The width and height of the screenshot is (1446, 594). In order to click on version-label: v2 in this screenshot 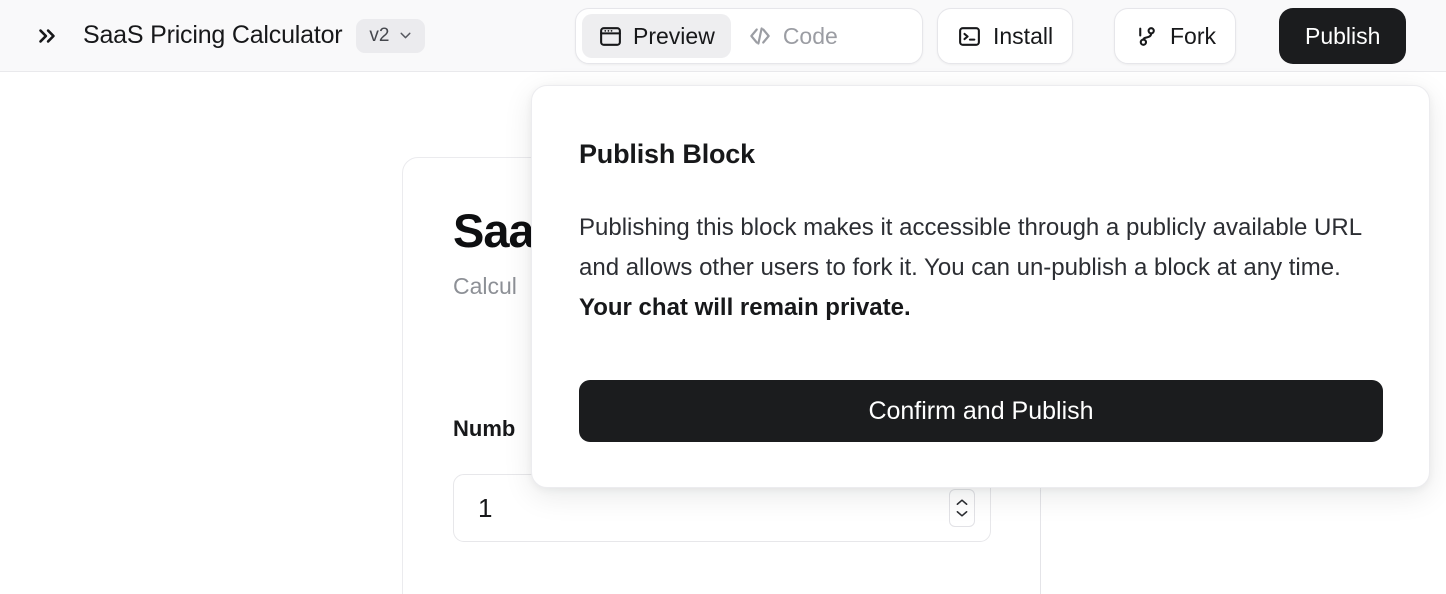, I will do `click(379, 35)`.